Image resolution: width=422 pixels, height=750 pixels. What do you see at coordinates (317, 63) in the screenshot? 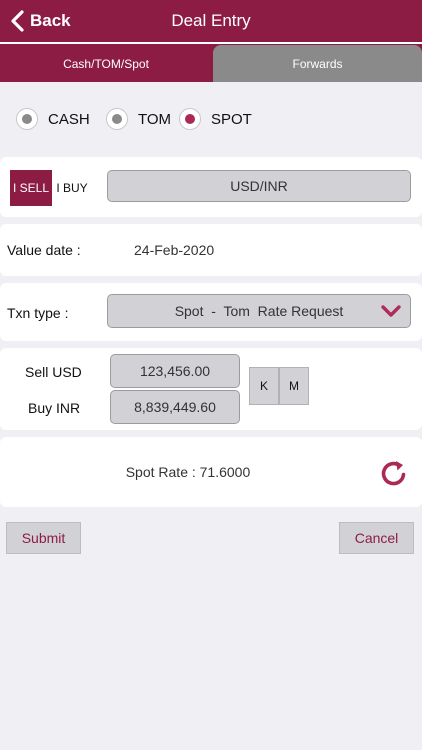
I see `tab-forwards: Forwards` at bounding box center [317, 63].